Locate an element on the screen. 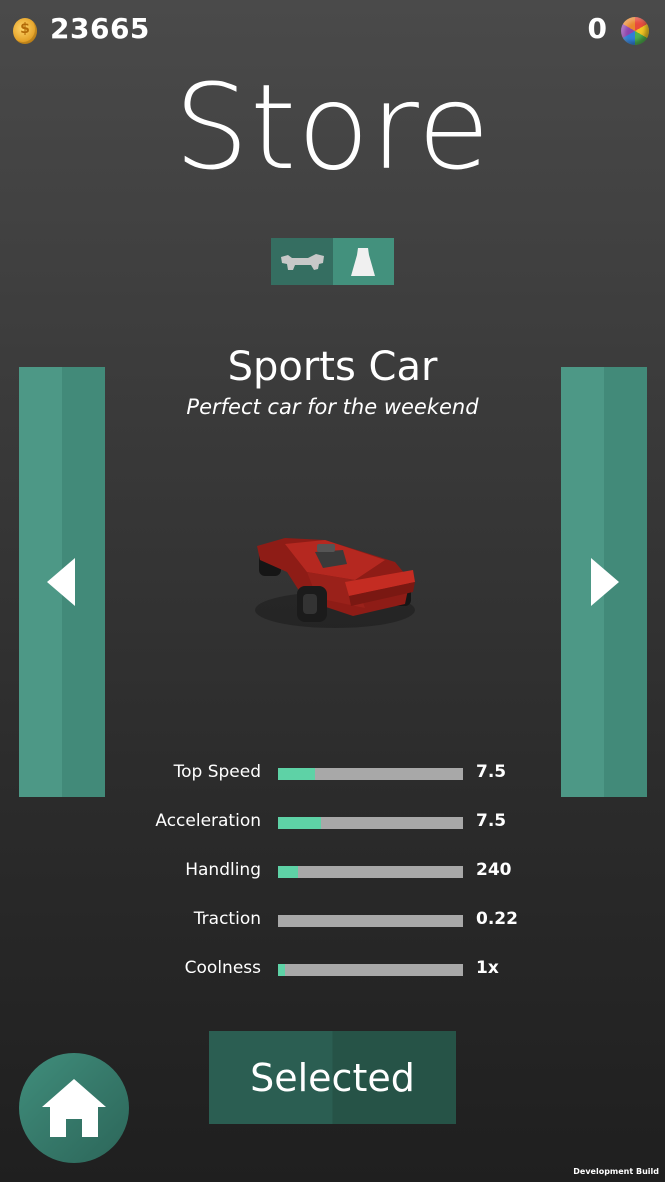 This screenshot has height=1182, width=665. stat-label: Coolness is located at coordinates (222, 968).